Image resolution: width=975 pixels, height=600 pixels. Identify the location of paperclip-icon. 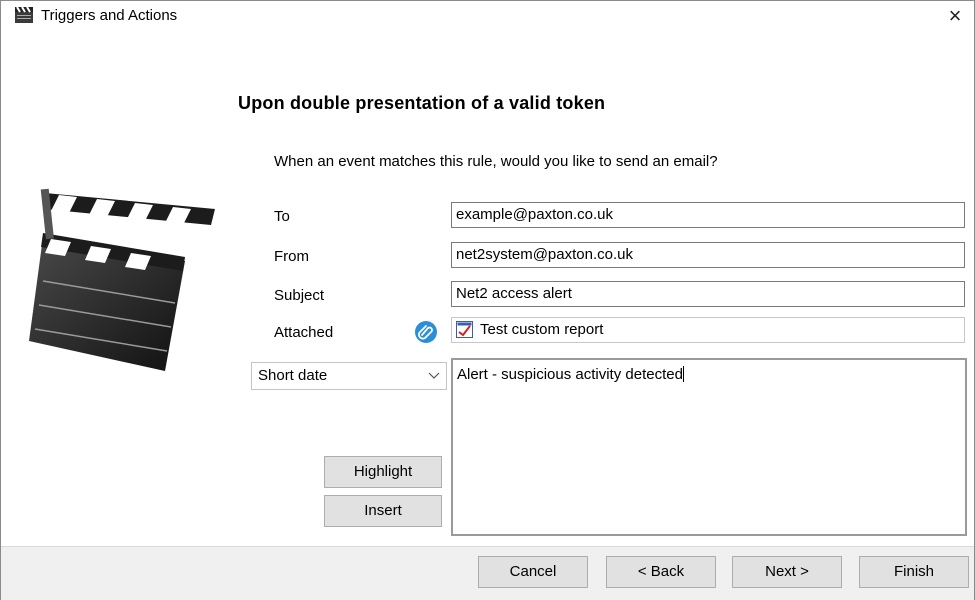
(426, 332).